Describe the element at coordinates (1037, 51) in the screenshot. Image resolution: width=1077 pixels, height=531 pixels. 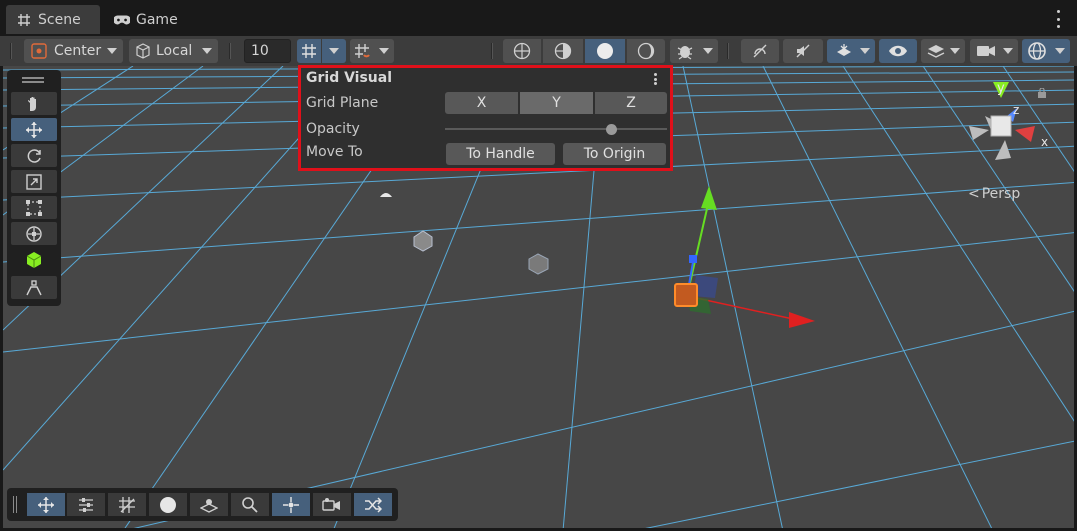
I see `gizmo-globe-icon` at that location.